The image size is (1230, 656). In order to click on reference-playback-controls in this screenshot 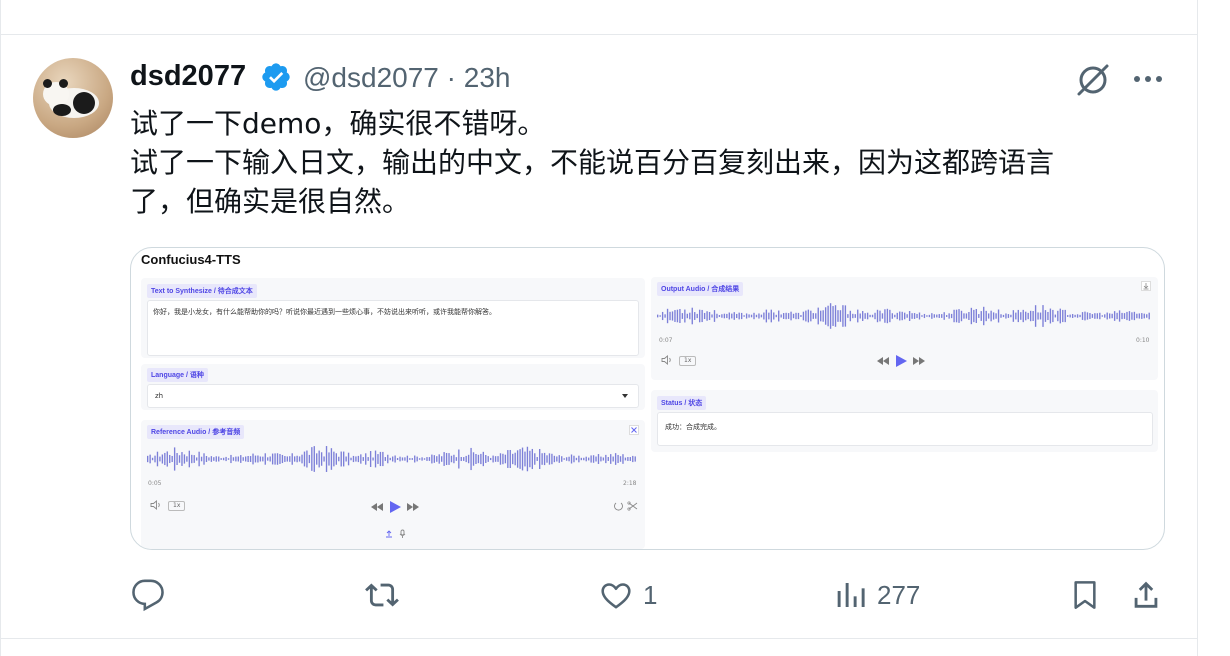, I will do `click(395, 507)`.